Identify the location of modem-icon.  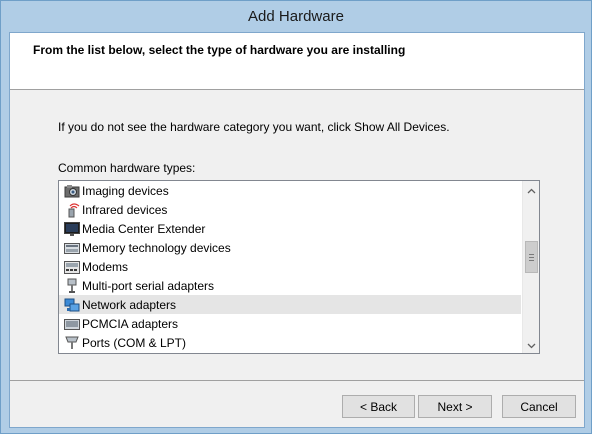
(72, 267).